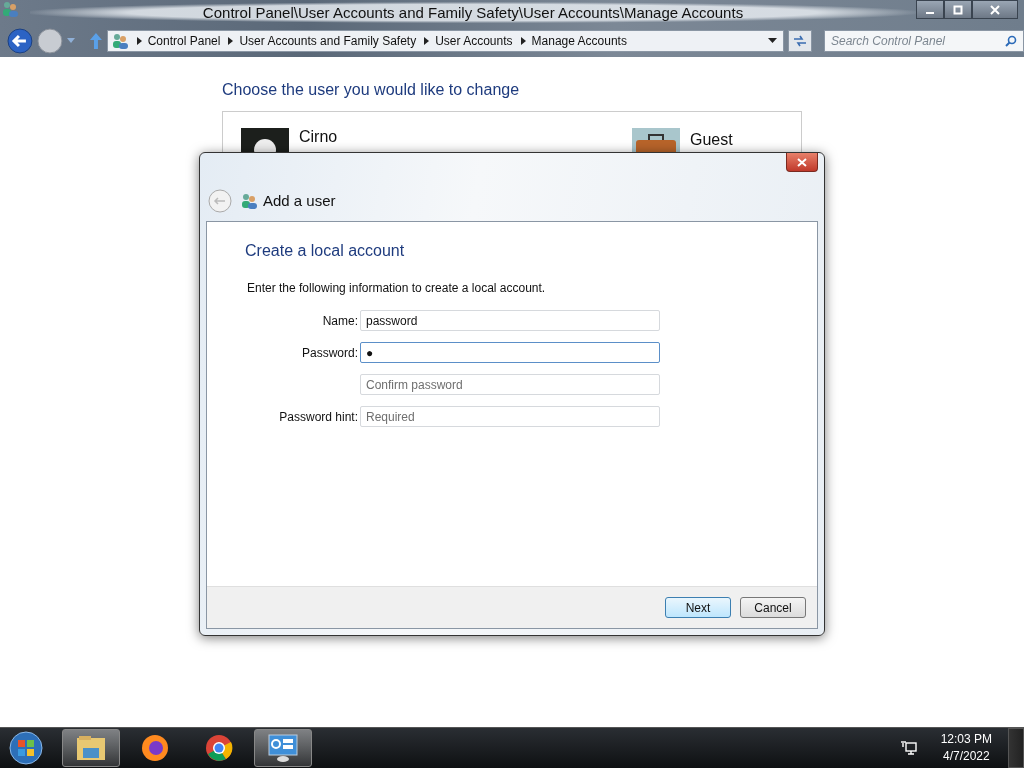 This screenshot has height=768, width=1024. I want to click on input-field: Required, so click(510, 416).